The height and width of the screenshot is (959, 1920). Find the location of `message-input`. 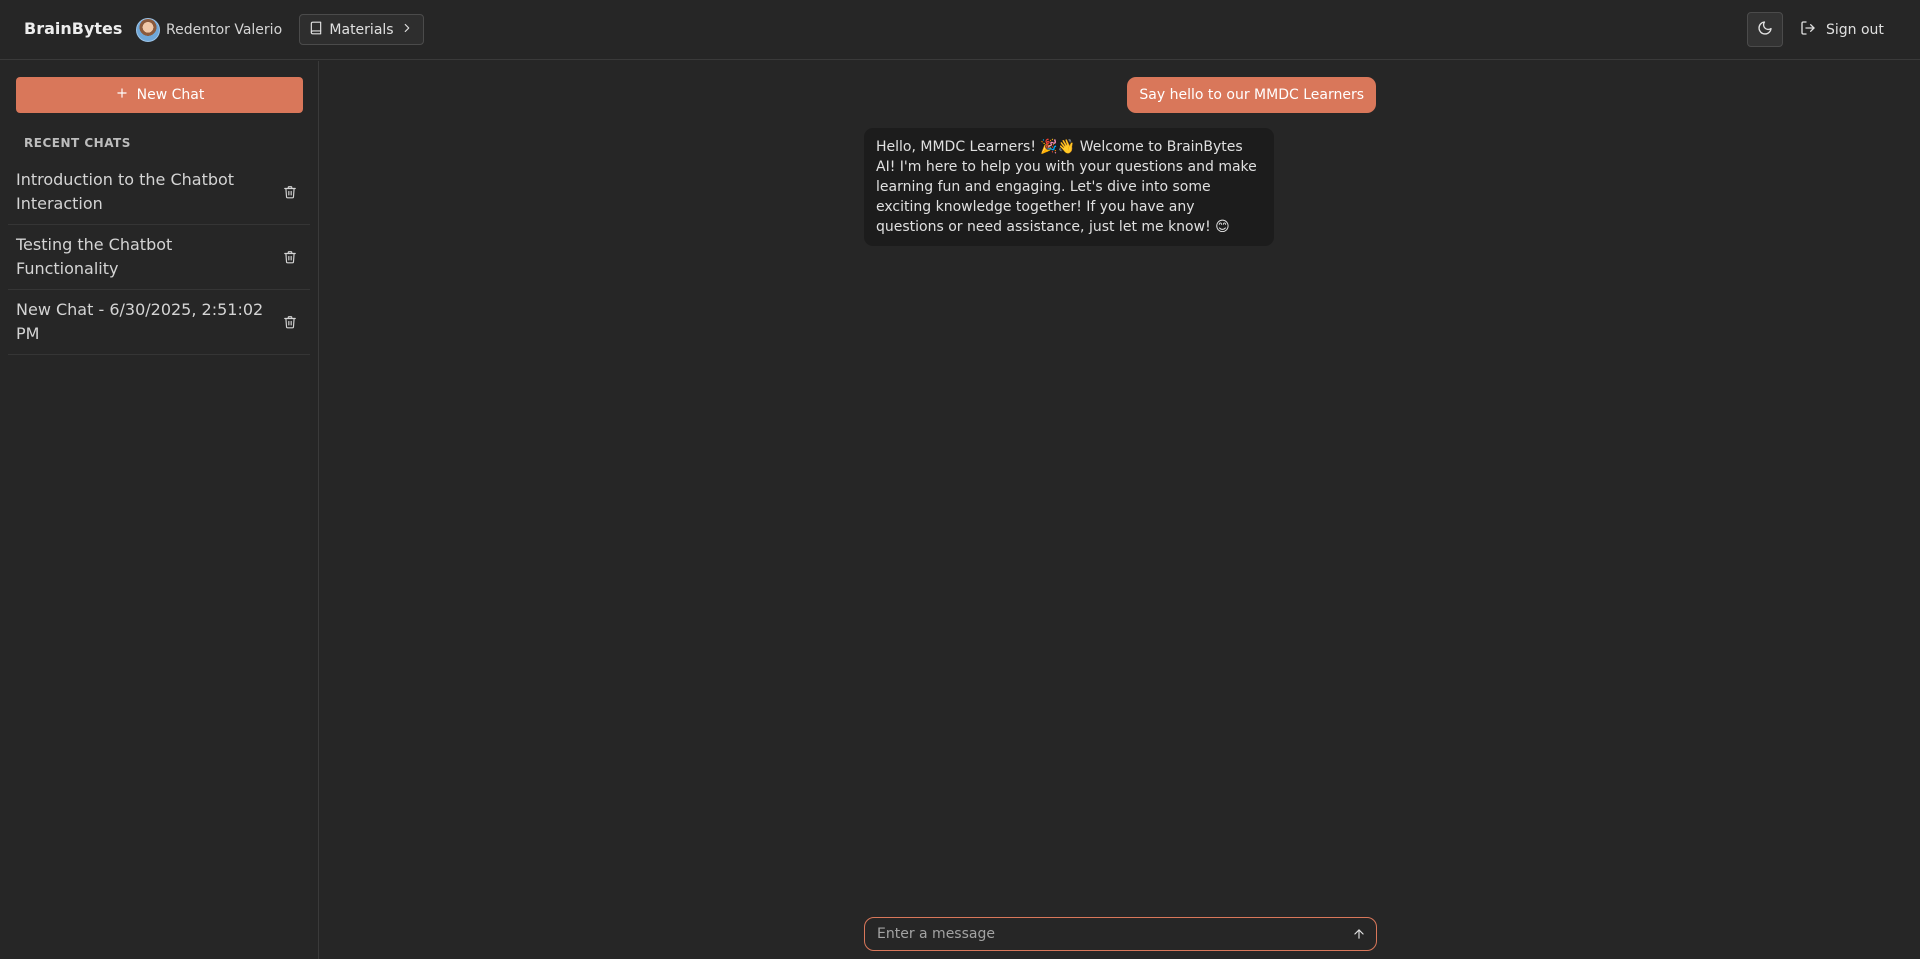

message-input is located at coordinates (1107, 934).